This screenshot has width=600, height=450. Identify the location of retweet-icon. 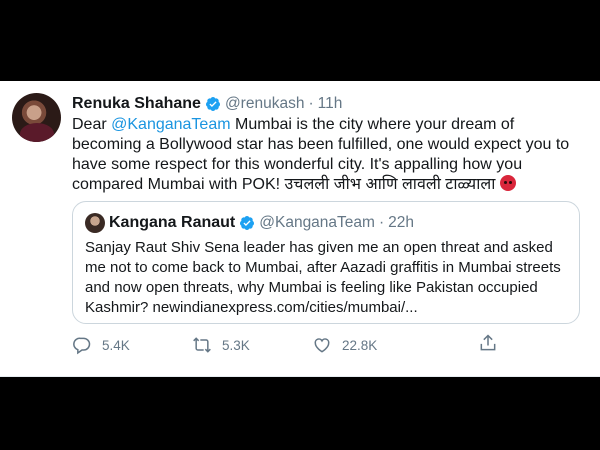
(202, 345).